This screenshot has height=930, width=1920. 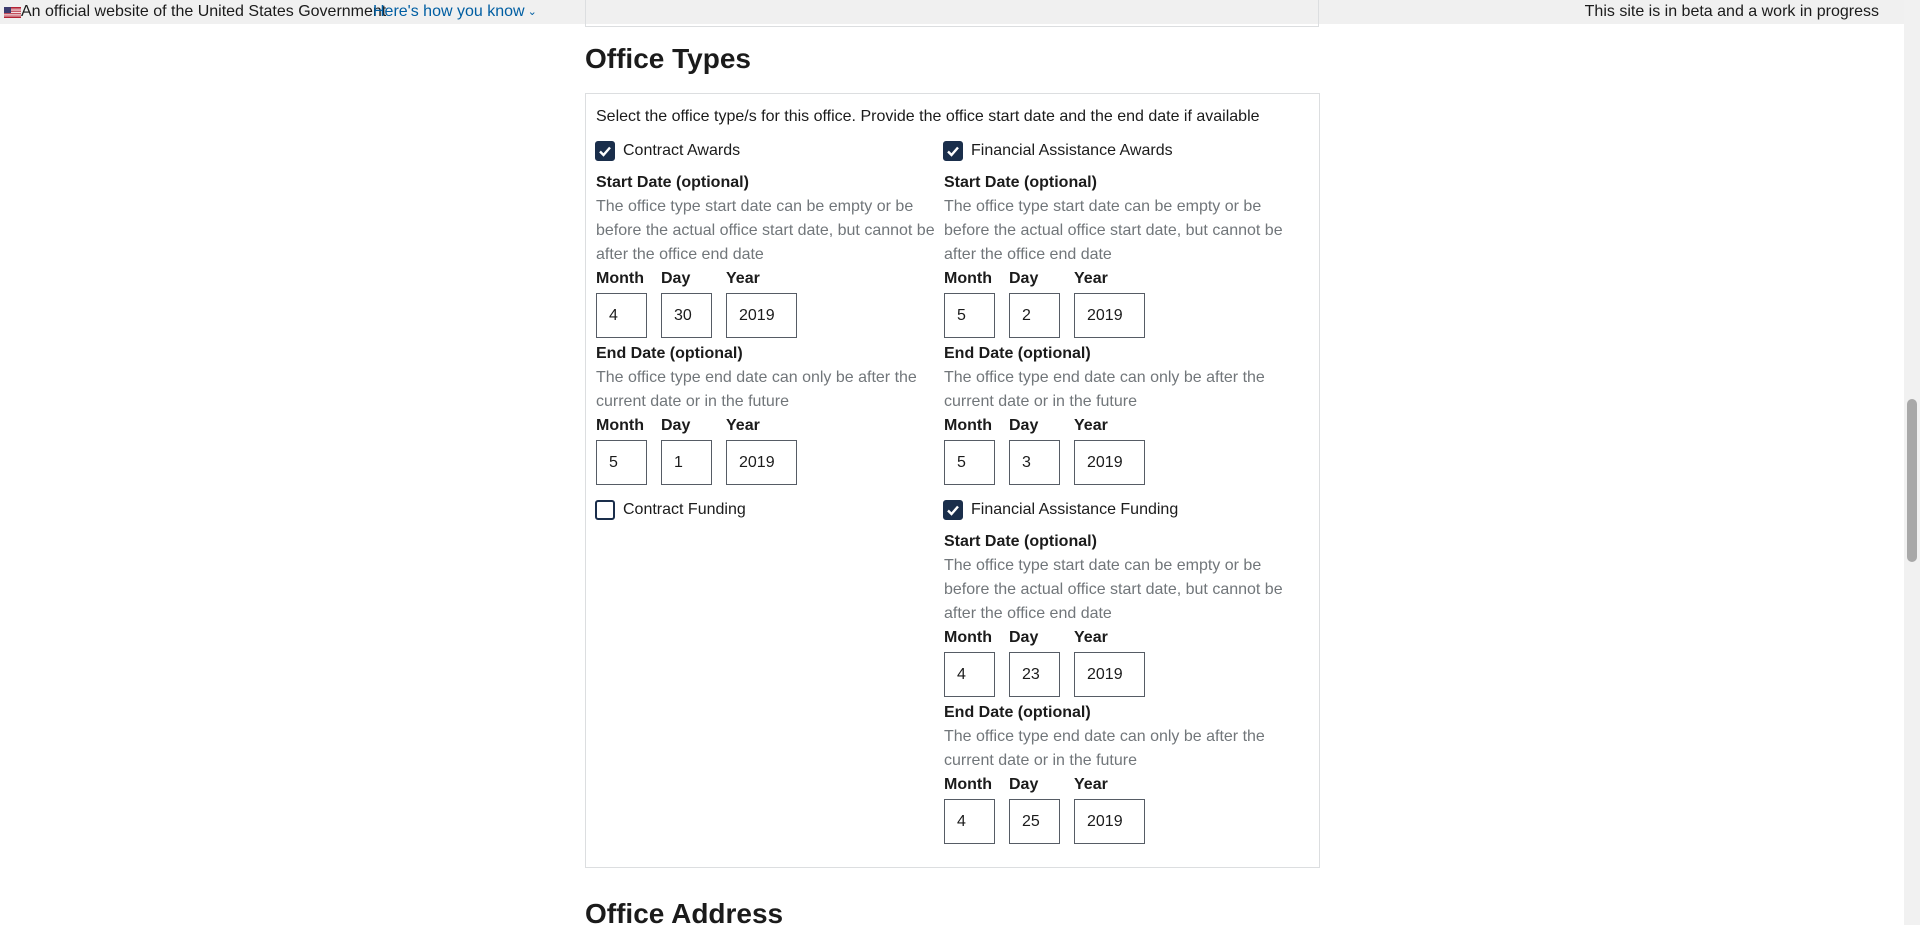 I want to click on how-you-know-link: Here's how you know ⌄, so click(x=455, y=12).